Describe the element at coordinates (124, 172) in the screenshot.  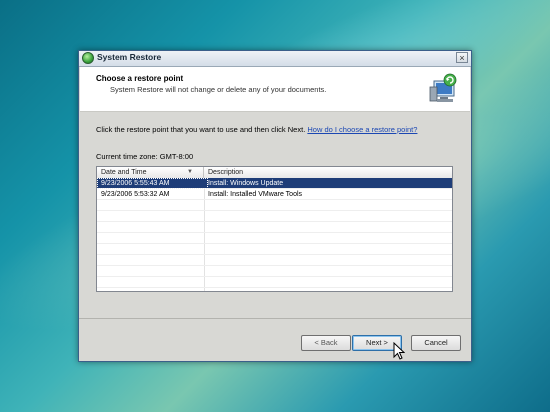
I see `column-header-date-label: Date and Time` at that location.